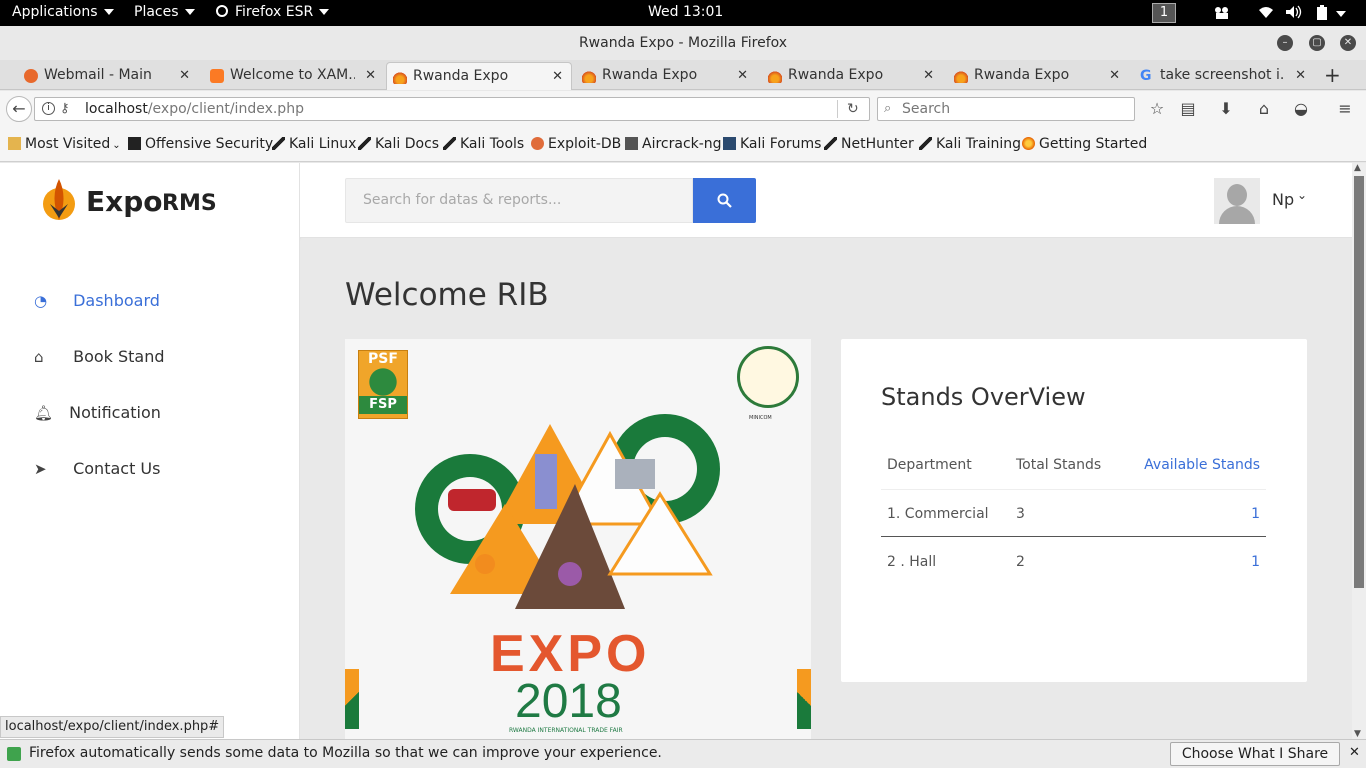 The height and width of the screenshot is (768, 1366). Describe the element at coordinates (1028, 143) in the screenshot. I see `firefox-icon` at that location.